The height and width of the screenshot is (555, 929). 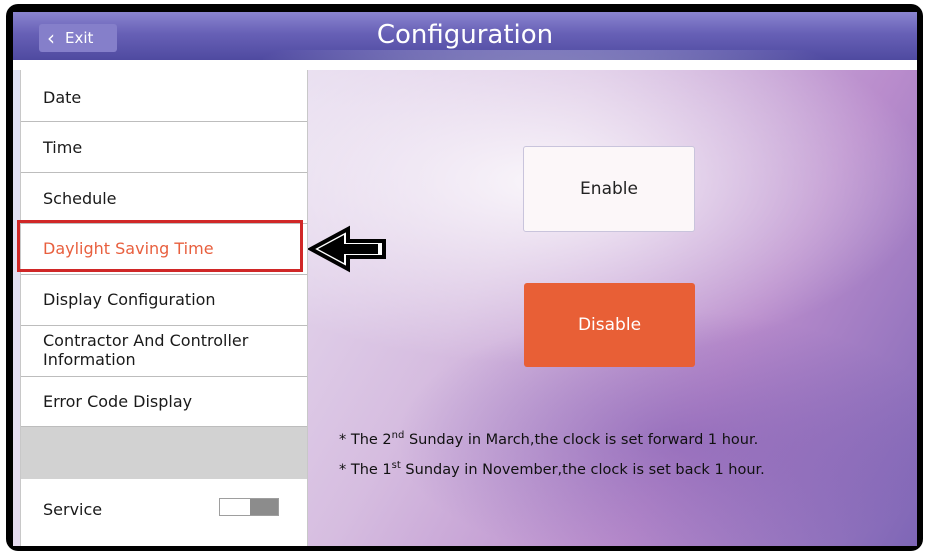 I want to click on sidebar-item-display-configuration: Display Configuration, so click(x=164, y=300).